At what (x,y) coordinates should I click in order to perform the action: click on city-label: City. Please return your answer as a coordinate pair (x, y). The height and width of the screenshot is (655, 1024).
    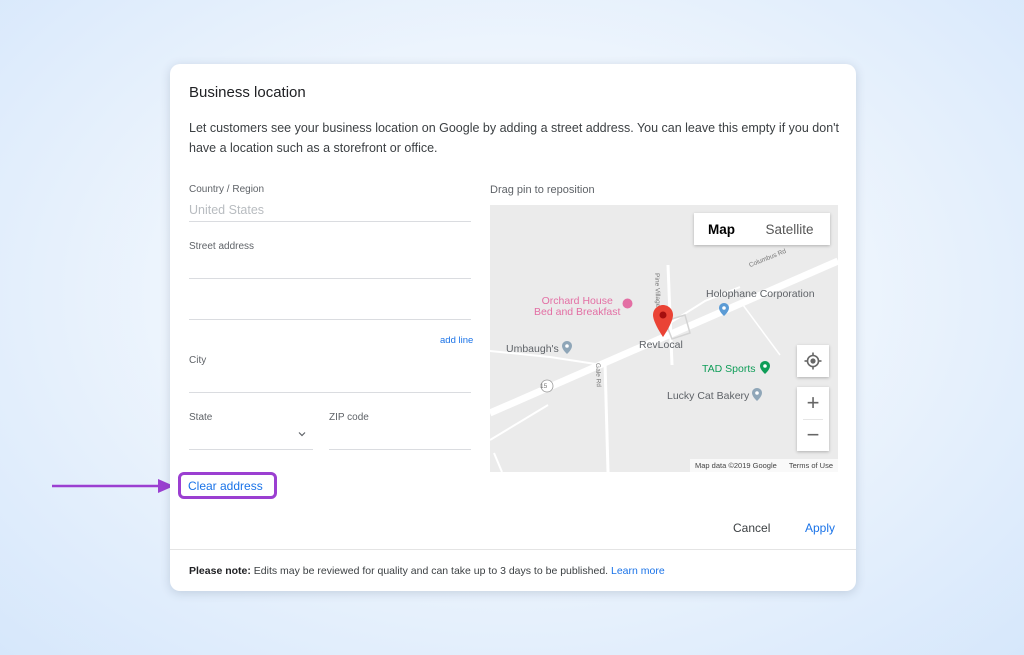
    Looking at the image, I should click on (198, 360).